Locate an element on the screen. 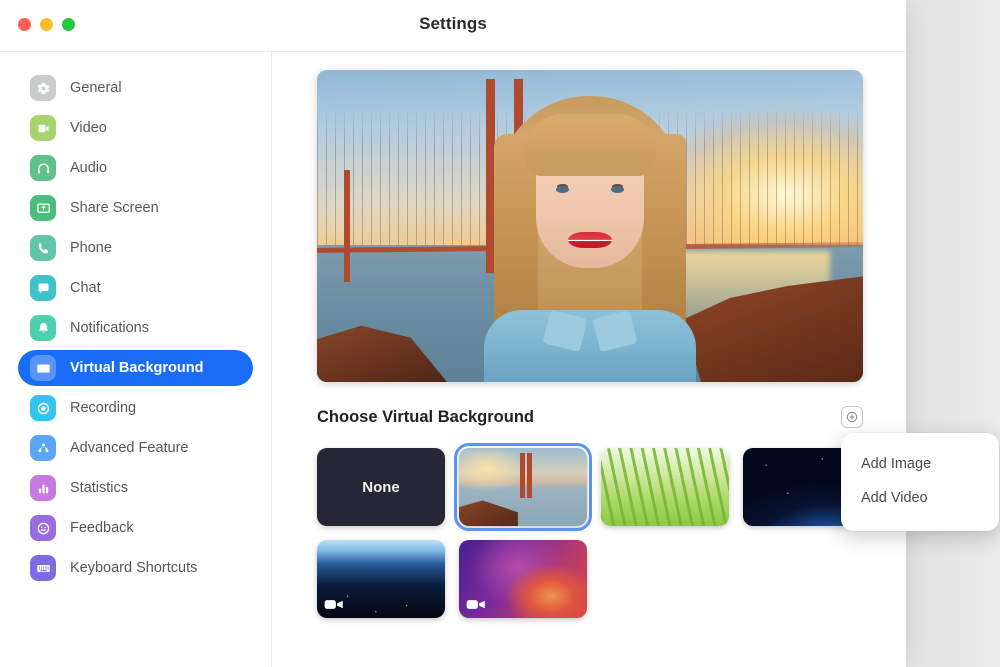 Image resolution: width=1000 pixels, height=667 pixels. thumbnail-label: None is located at coordinates (381, 487).